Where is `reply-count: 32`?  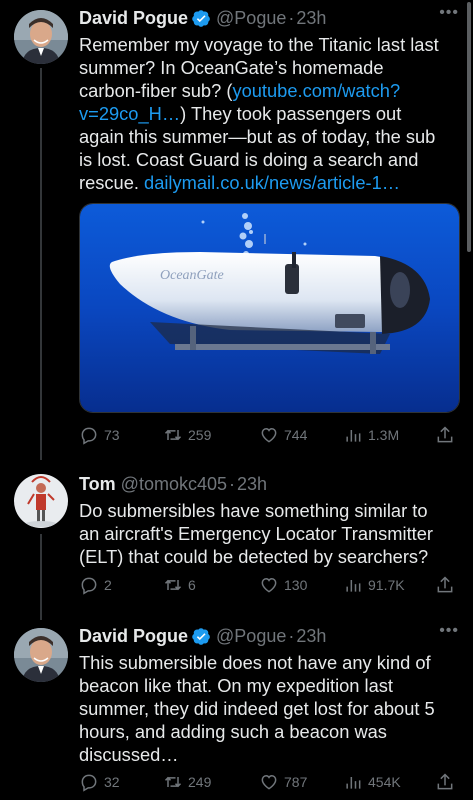 reply-count: 32 is located at coordinates (112, 782).